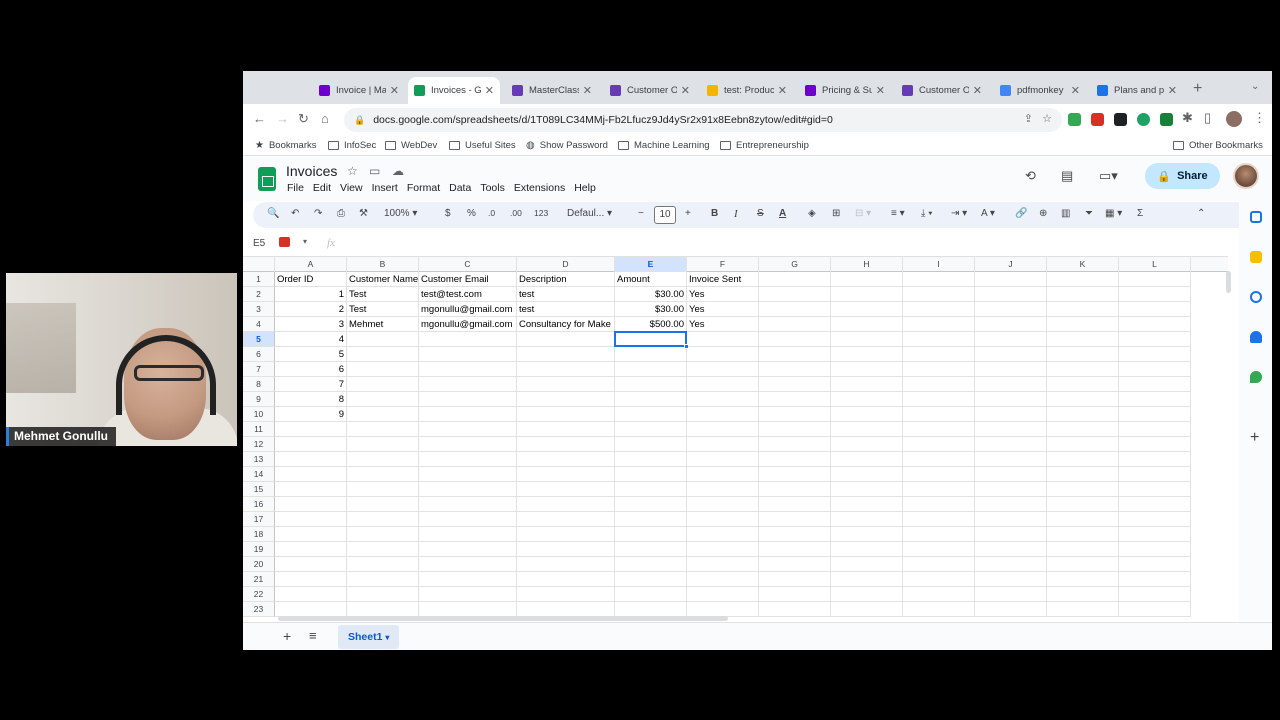  Describe the element at coordinates (259, 519) in the screenshot. I see `row-header: 17` at that location.